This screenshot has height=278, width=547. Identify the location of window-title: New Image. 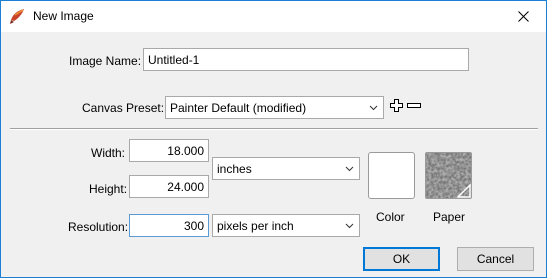
(63, 16).